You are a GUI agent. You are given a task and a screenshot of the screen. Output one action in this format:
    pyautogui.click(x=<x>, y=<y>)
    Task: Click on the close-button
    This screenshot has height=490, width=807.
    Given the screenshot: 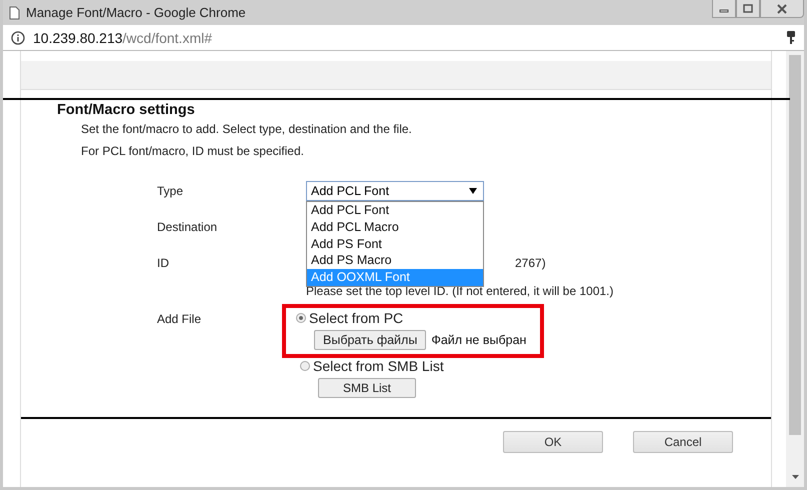 What is the action you would take?
    pyautogui.click(x=782, y=9)
    